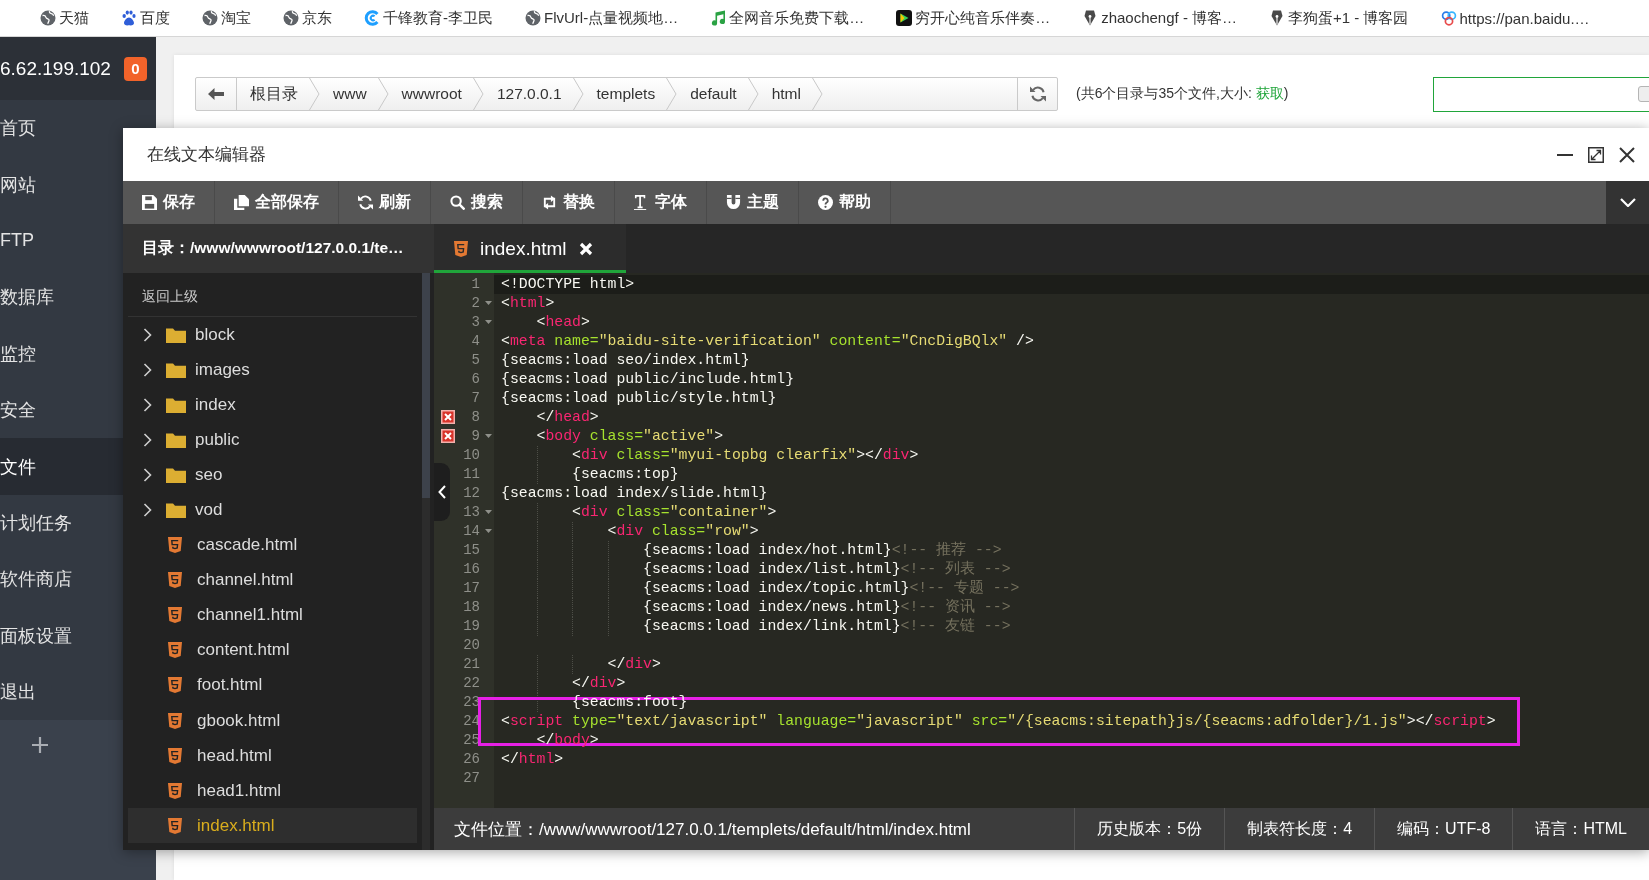 This screenshot has height=880, width=1649. I want to click on line-number: 9, so click(475, 436).